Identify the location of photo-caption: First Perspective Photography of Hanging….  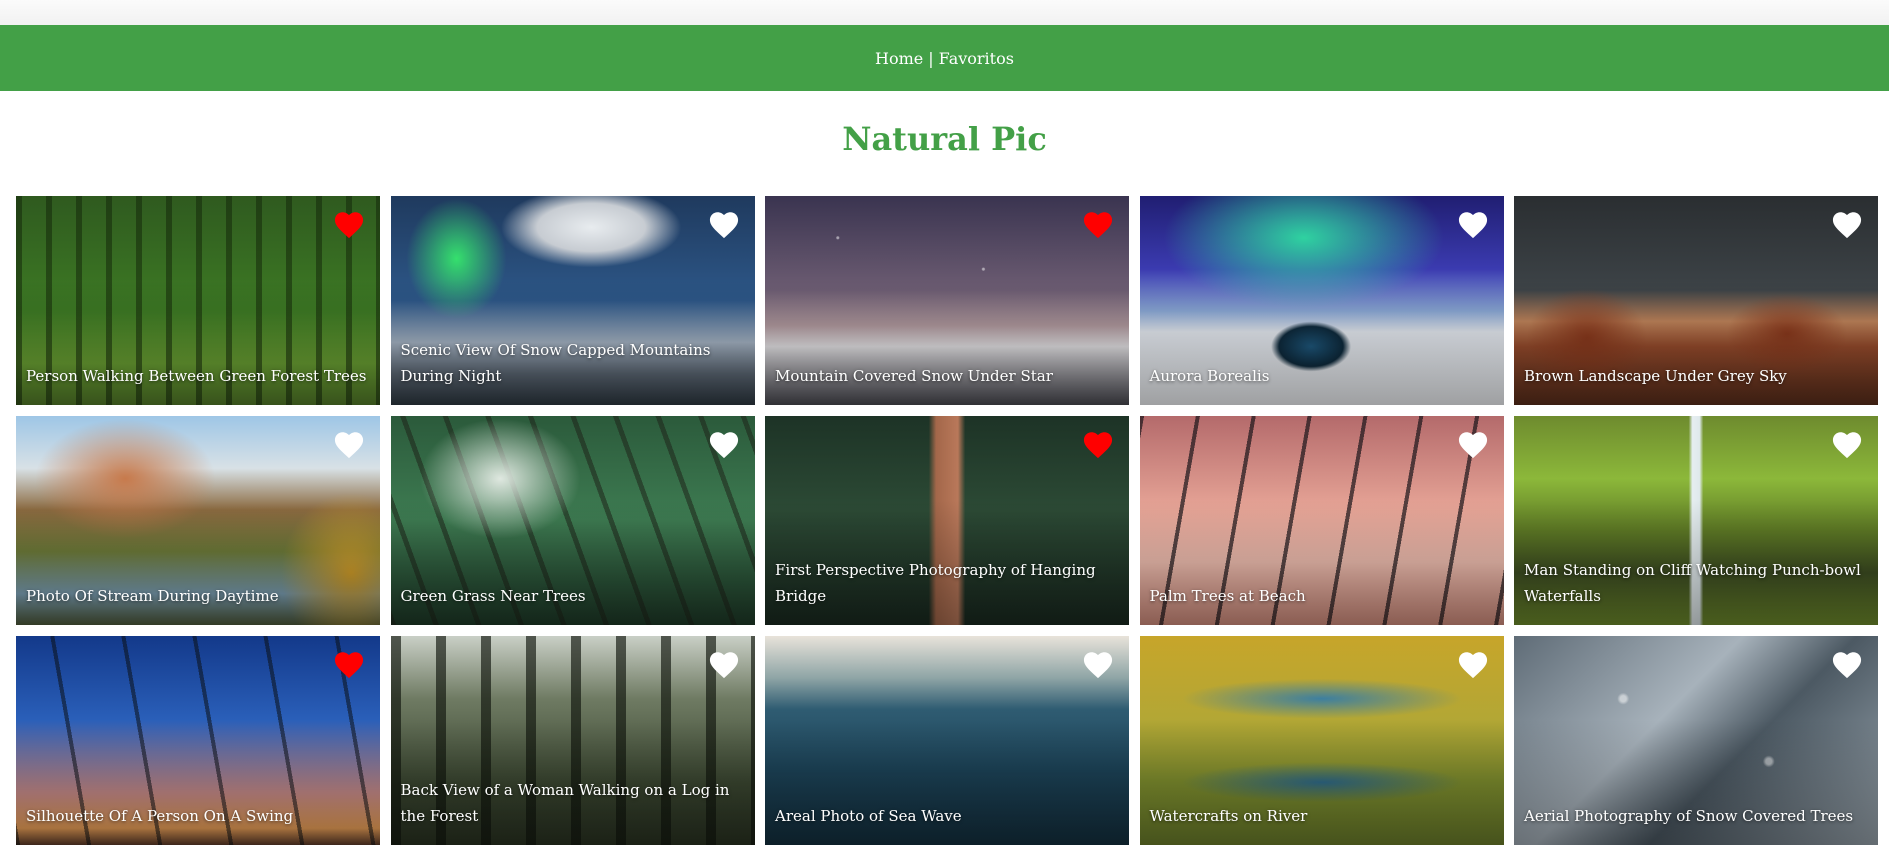
(935, 583).